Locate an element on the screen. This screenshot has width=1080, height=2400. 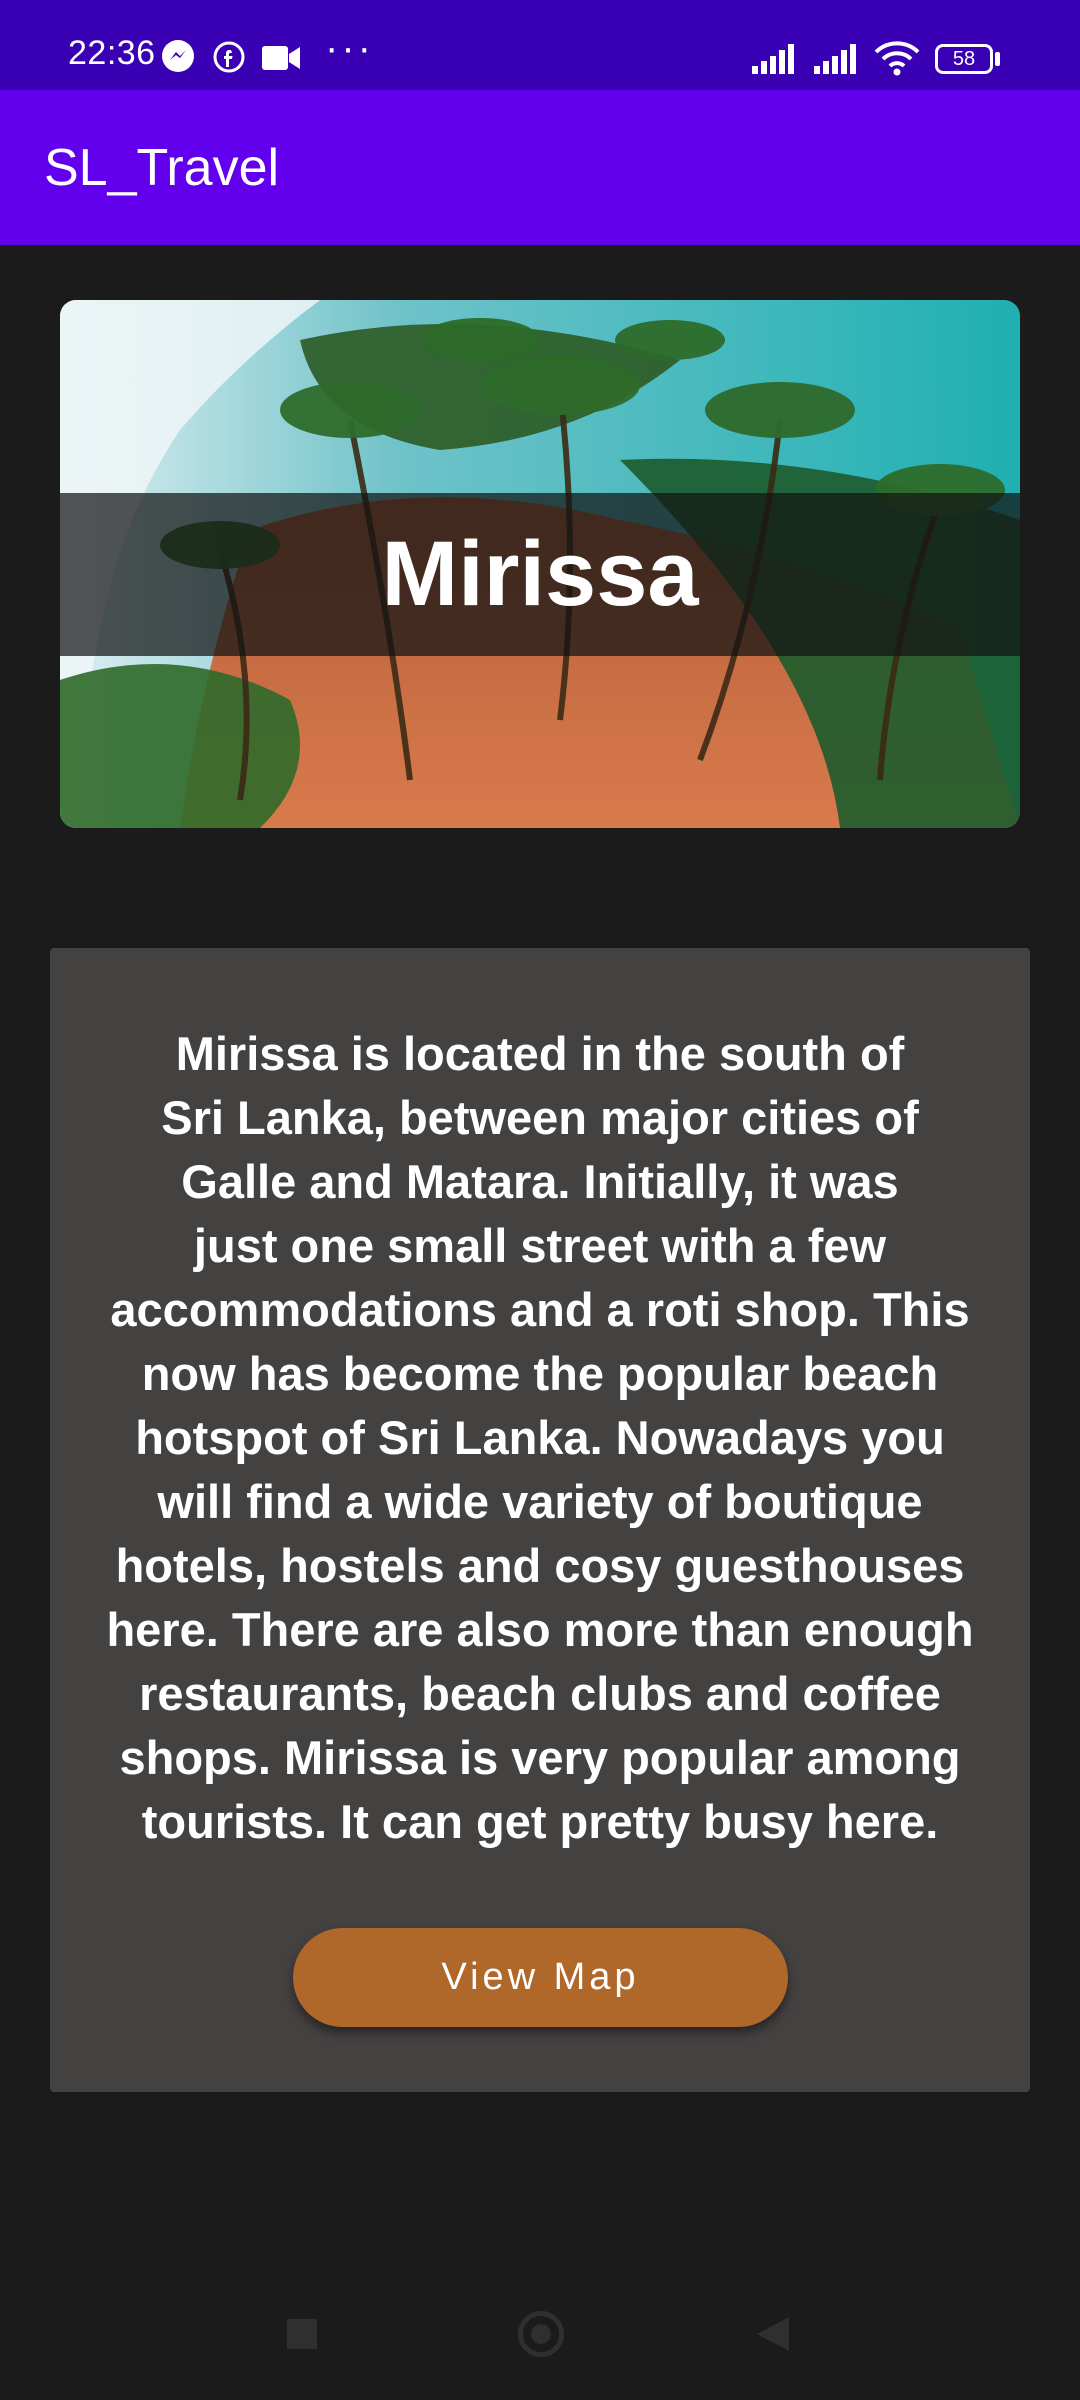
home-icon-inner is located at coordinates (541, 2334).